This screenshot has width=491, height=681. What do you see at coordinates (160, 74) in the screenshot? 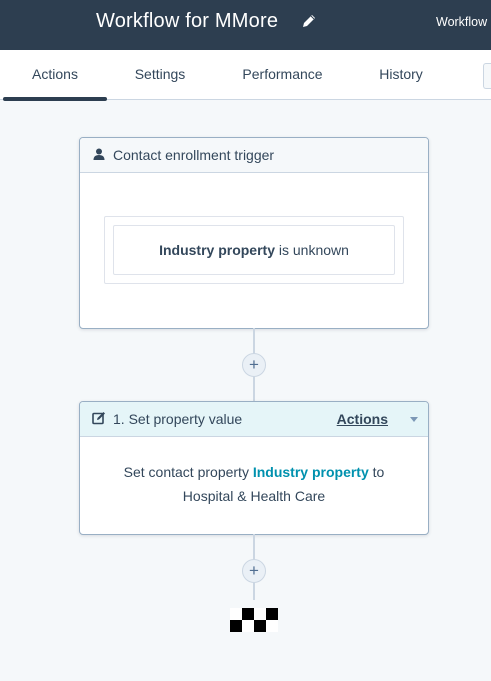
I see `tab-settings: Settings` at bounding box center [160, 74].